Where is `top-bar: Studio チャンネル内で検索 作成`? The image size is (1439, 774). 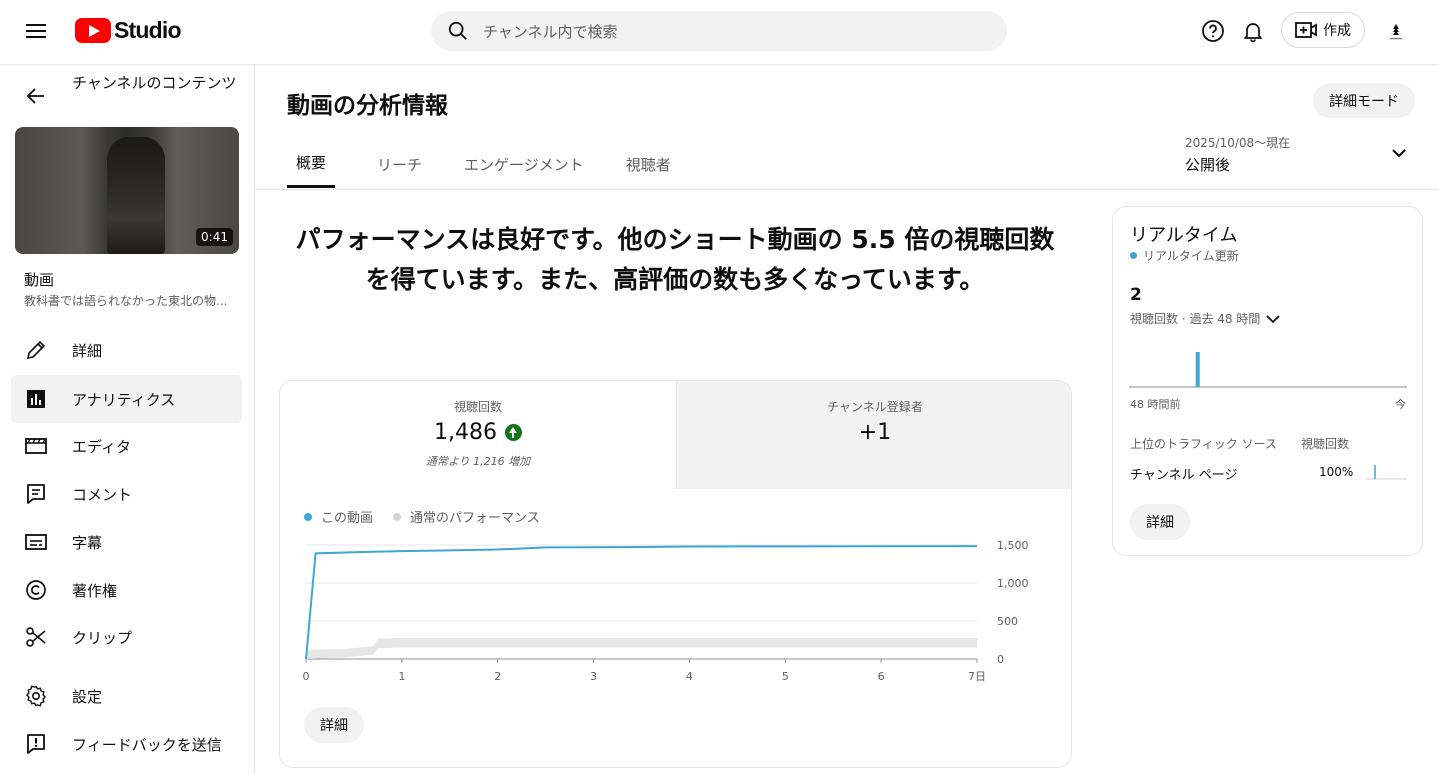
top-bar: Studio チャンネル内で検索 作成 is located at coordinates (719, 32).